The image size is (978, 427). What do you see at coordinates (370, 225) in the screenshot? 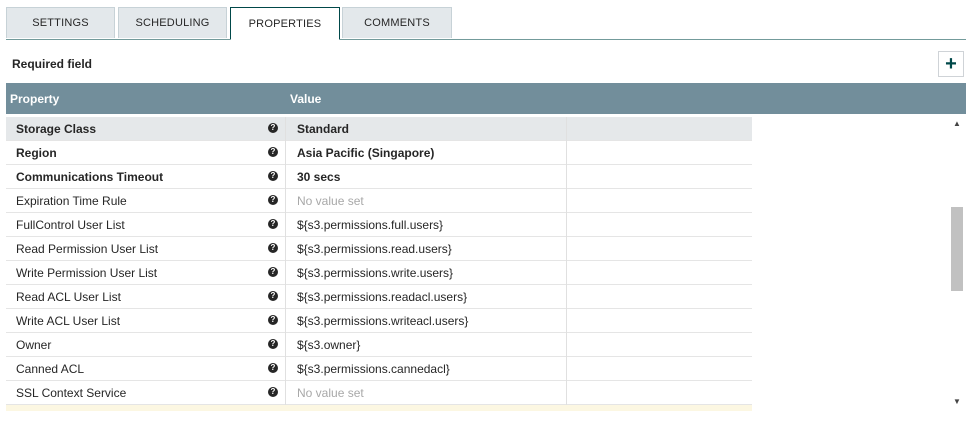
I see `property-value: ${s3.permissions.full.users}` at bounding box center [370, 225].